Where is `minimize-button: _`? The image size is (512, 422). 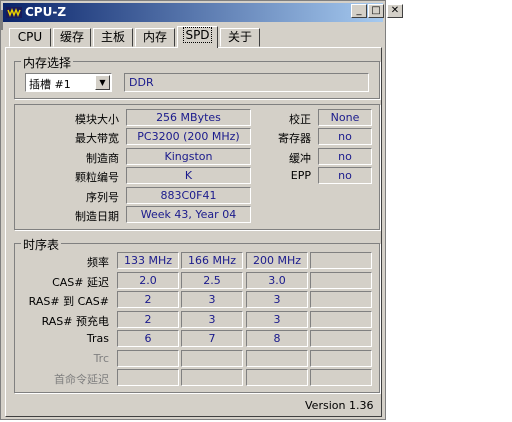 minimize-button: _ is located at coordinates (359, 11).